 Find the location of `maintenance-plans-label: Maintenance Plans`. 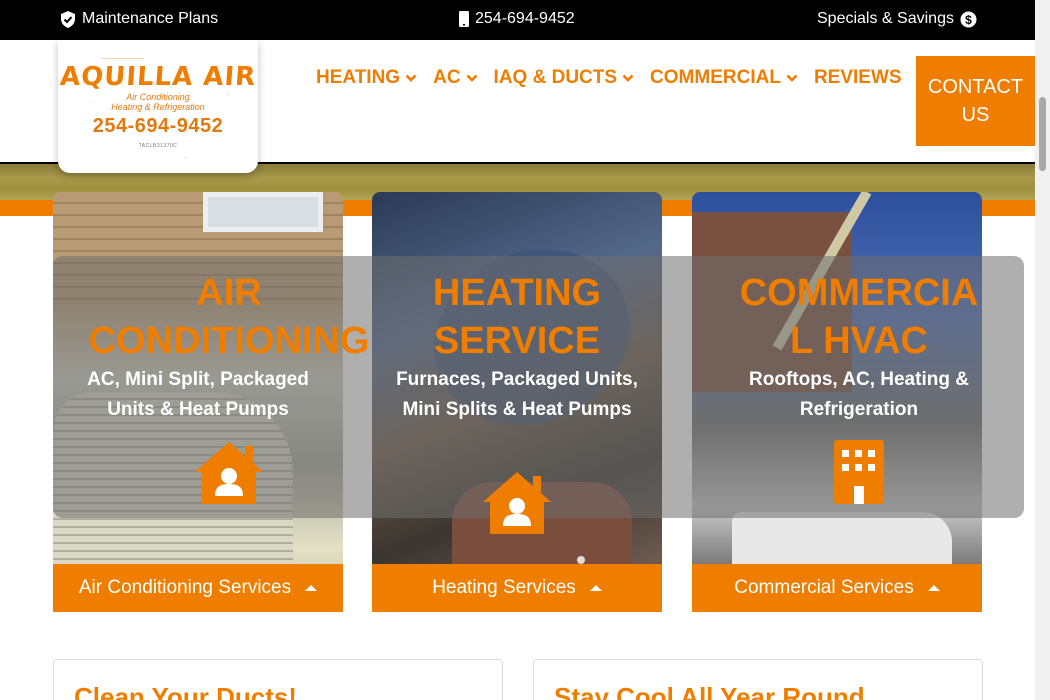

maintenance-plans-label: Maintenance Plans is located at coordinates (150, 18).